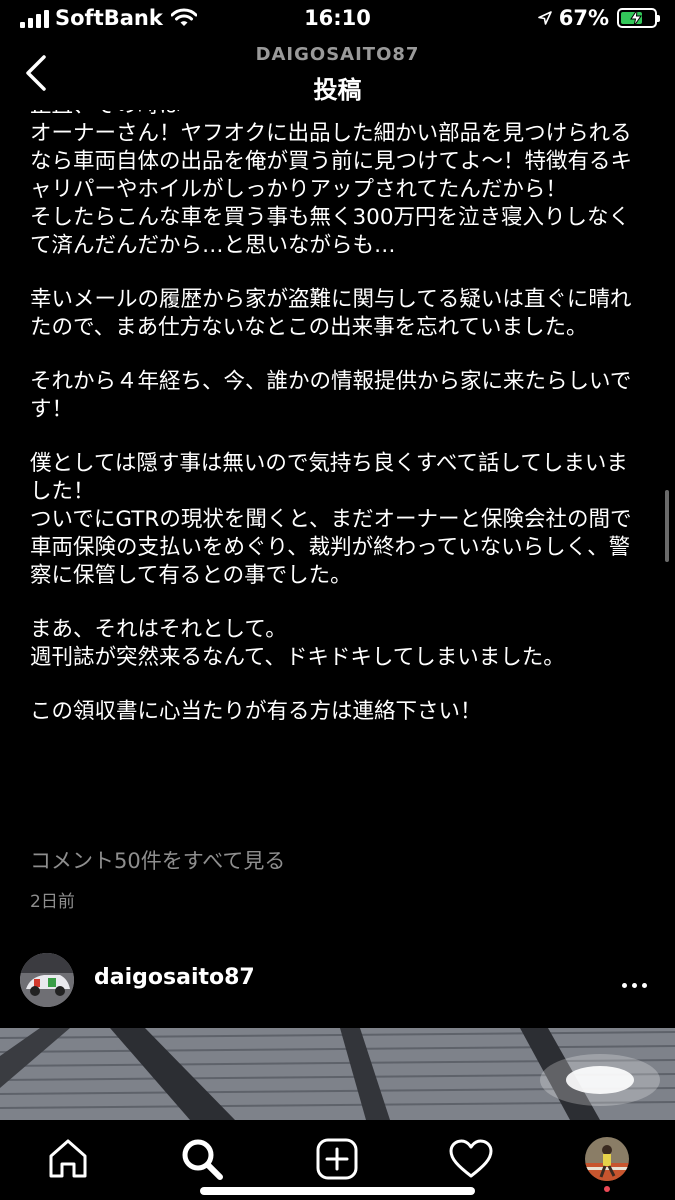  Describe the element at coordinates (256, 711) in the screenshot. I see `caption-line: この領収書に心当たりが有る方は連絡下さい！` at that location.